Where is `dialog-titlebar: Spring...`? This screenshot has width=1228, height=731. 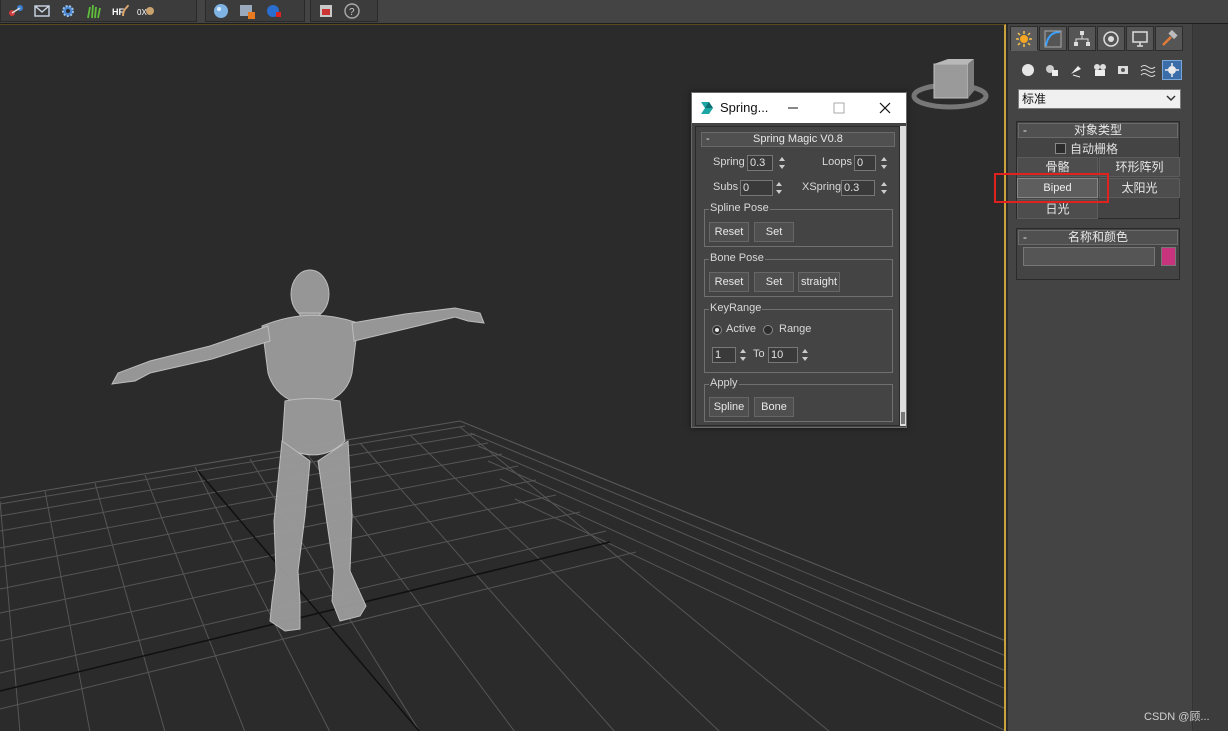 dialog-titlebar: Spring... is located at coordinates (799, 108).